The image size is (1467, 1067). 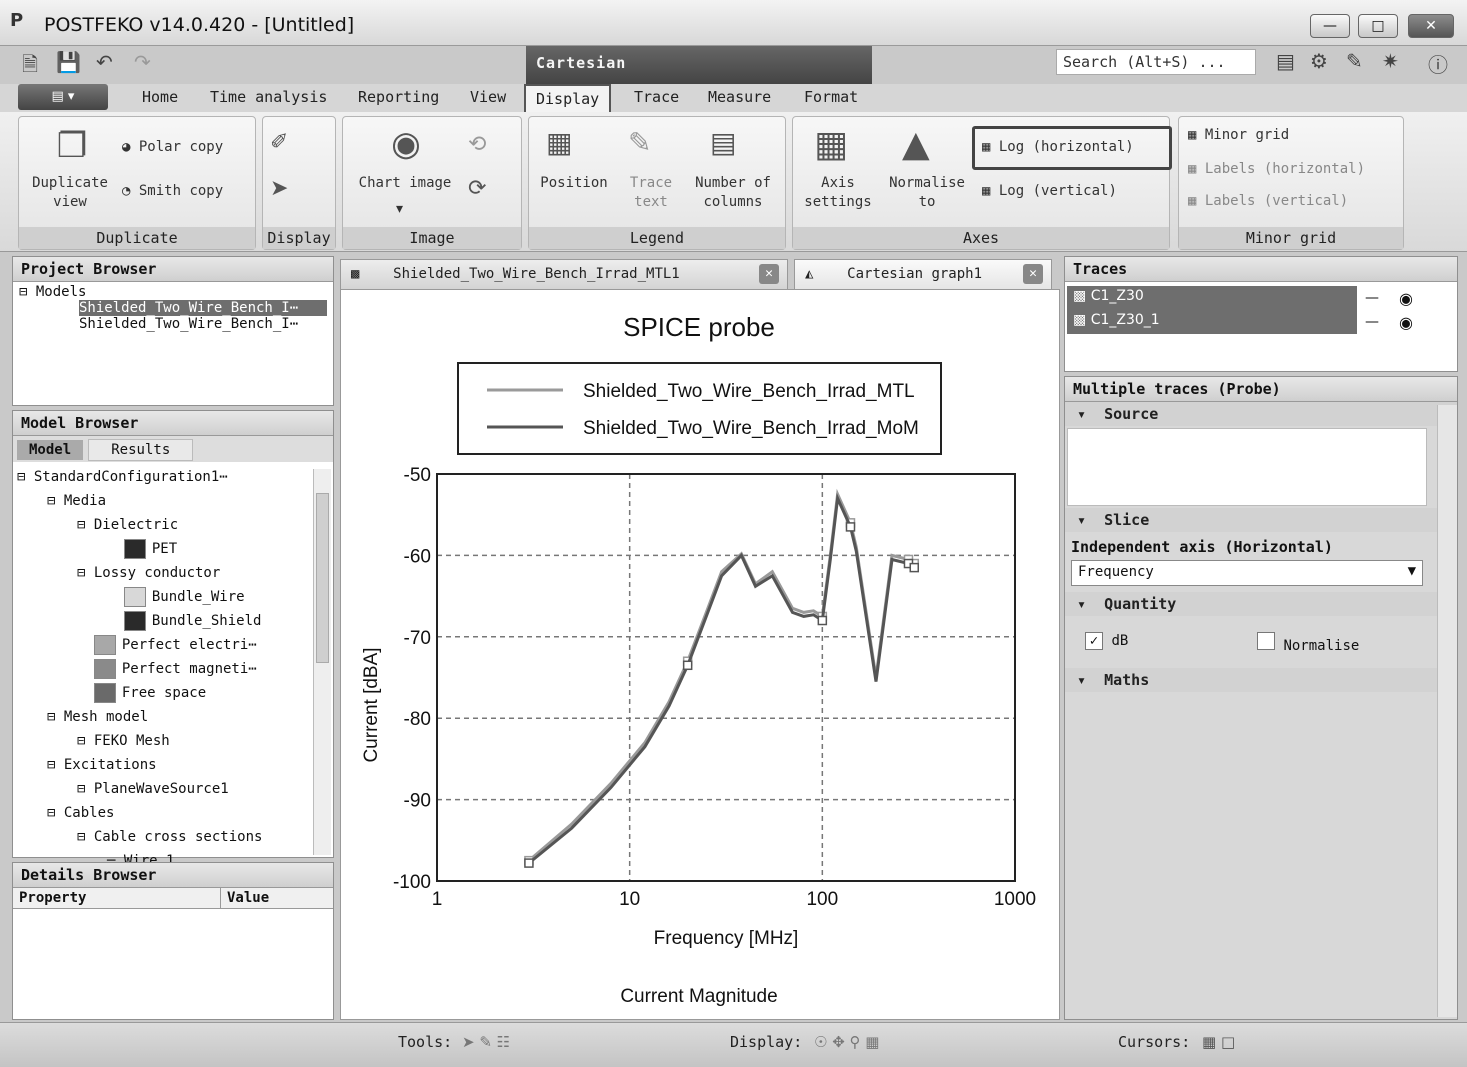 What do you see at coordinates (923, 274) in the screenshot?
I see `doc-tab-graph: ◭ Cartesian graph1 ✕` at bounding box center [923, 274].